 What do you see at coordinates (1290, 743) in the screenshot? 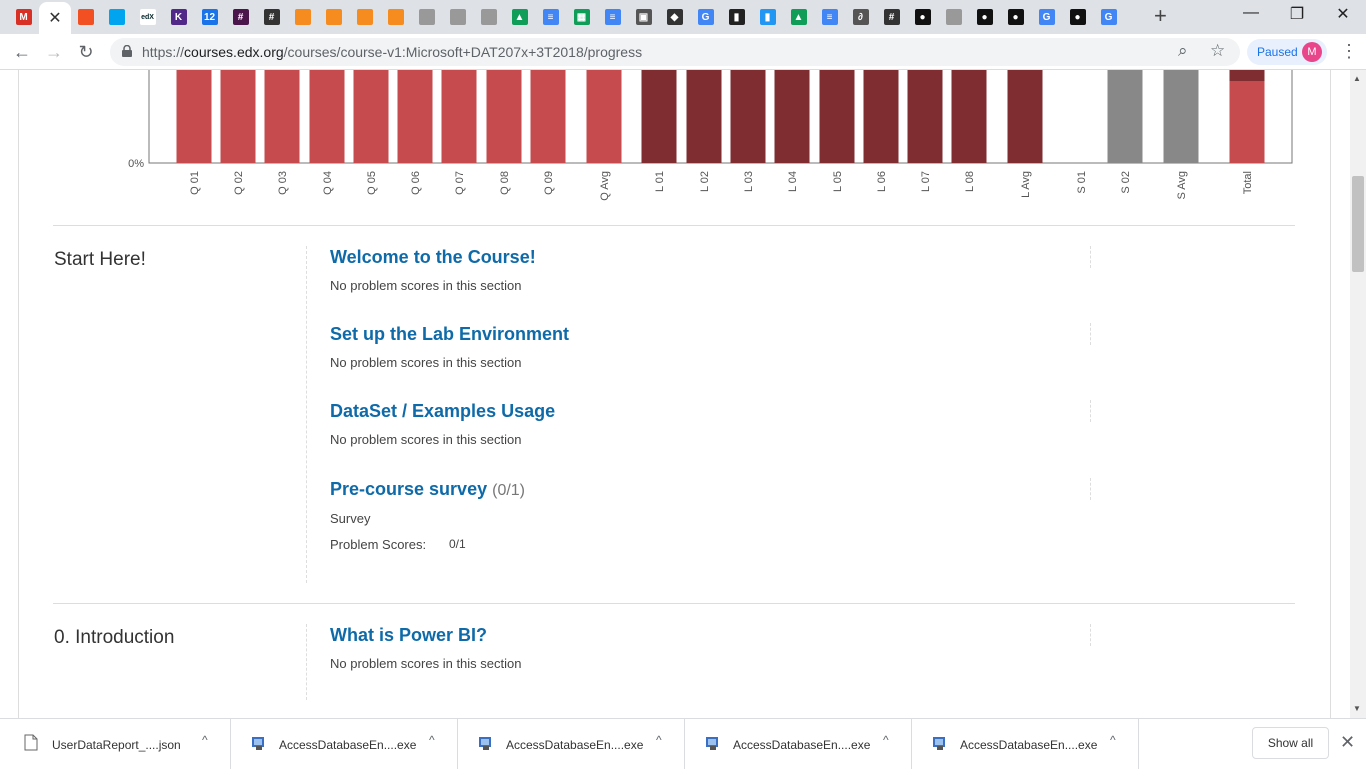
I see `show-all-downloads-button: Show all` at bounding box center [1290, 743].